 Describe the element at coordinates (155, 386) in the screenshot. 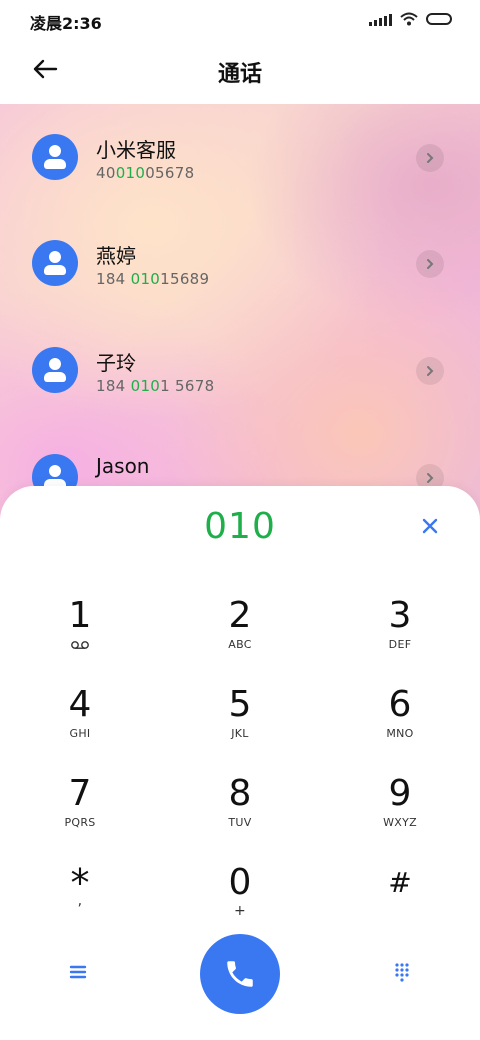

I see `contact-number: 184 0101 5678` at that location.